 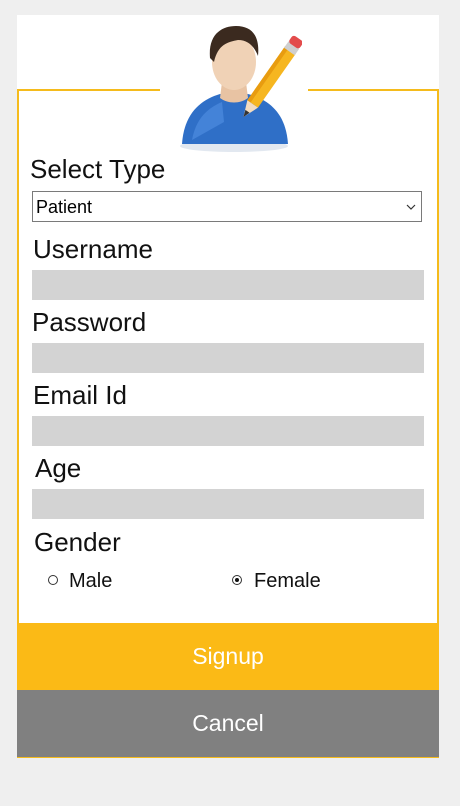 What do you see at coordinates (98, 169) in the screenshot?
I see `select-type-label: Select Type` at bounding box center [98, 169].